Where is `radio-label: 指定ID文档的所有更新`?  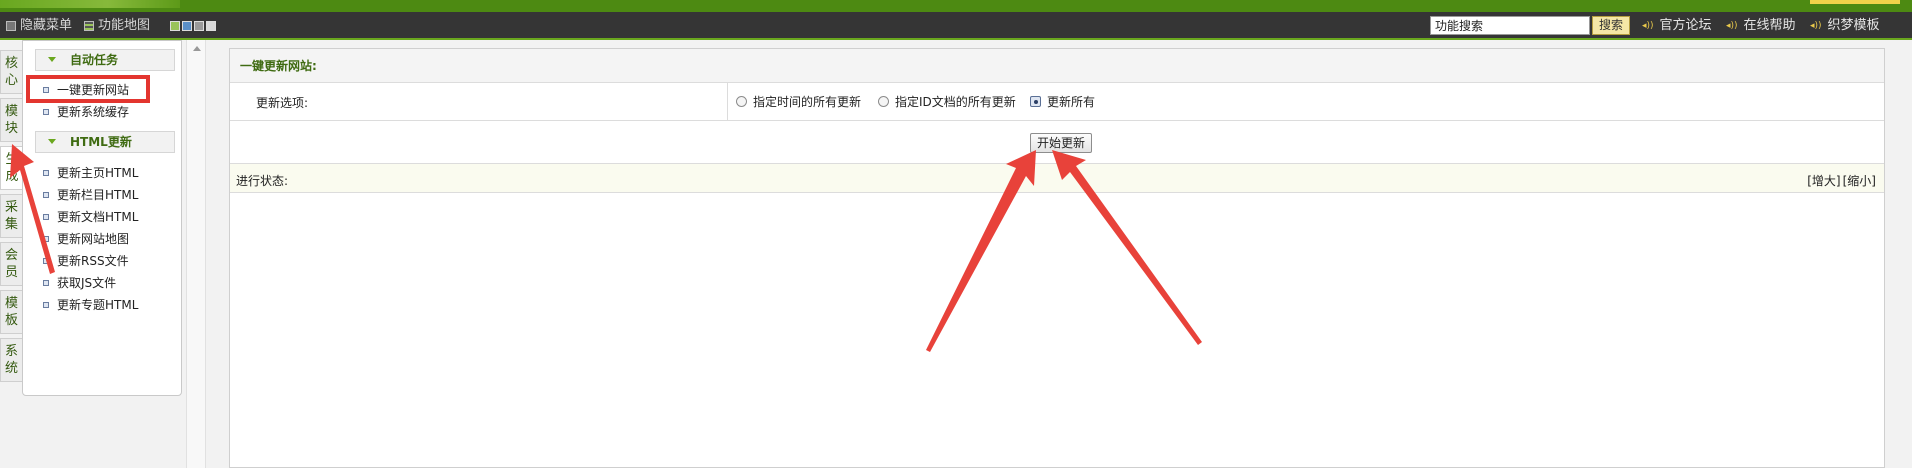 radio-label: 指定ID文档的所有更新 is located at coordinates (955, 102).